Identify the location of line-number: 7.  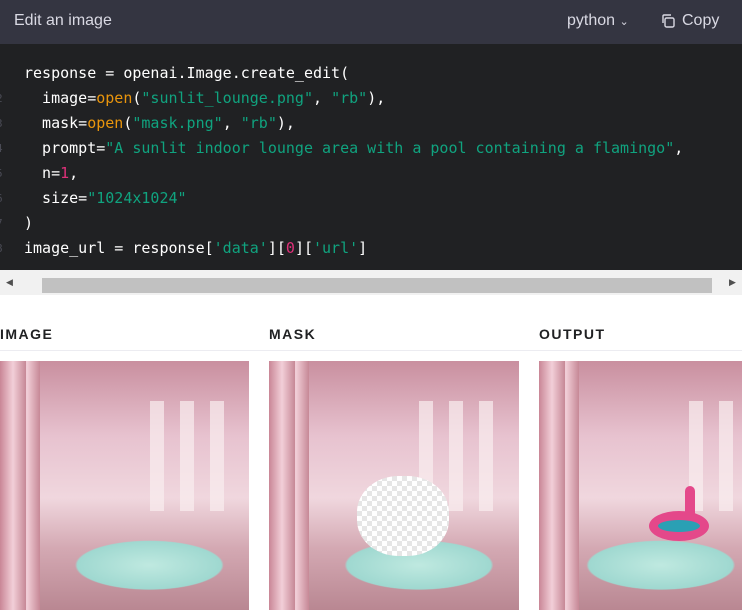
(1, 223).